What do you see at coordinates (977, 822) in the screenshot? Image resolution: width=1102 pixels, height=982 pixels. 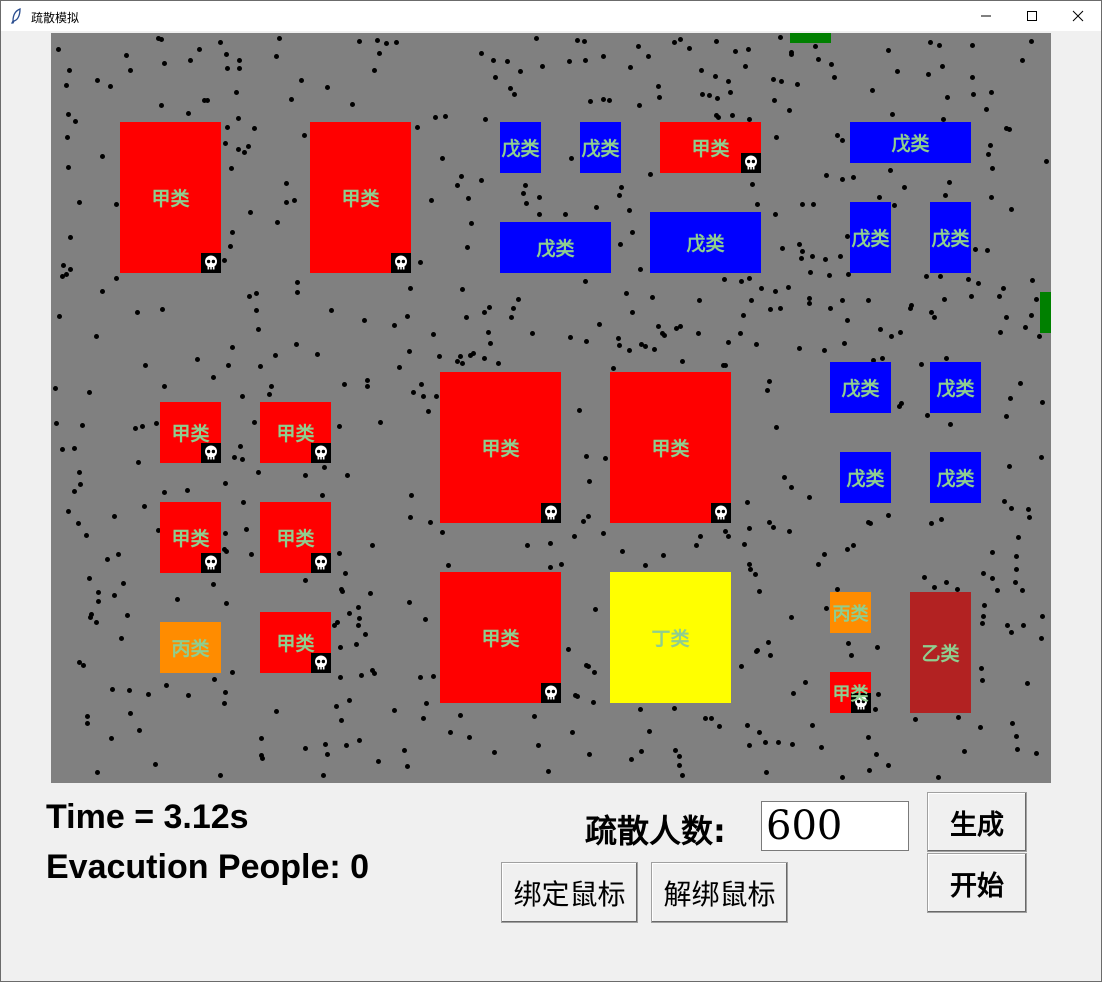 I see `generate-button: 生成` at bounding box center [977, 822].